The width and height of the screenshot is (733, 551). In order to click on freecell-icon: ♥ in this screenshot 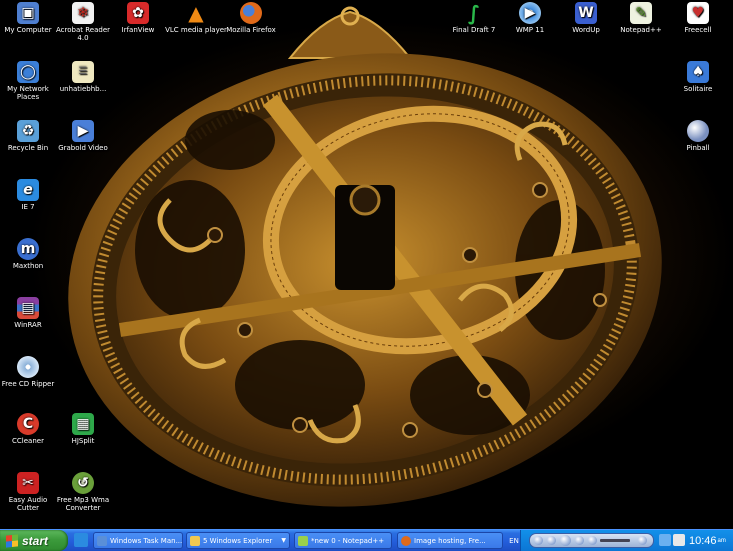, I will do `click(698, 13)`.